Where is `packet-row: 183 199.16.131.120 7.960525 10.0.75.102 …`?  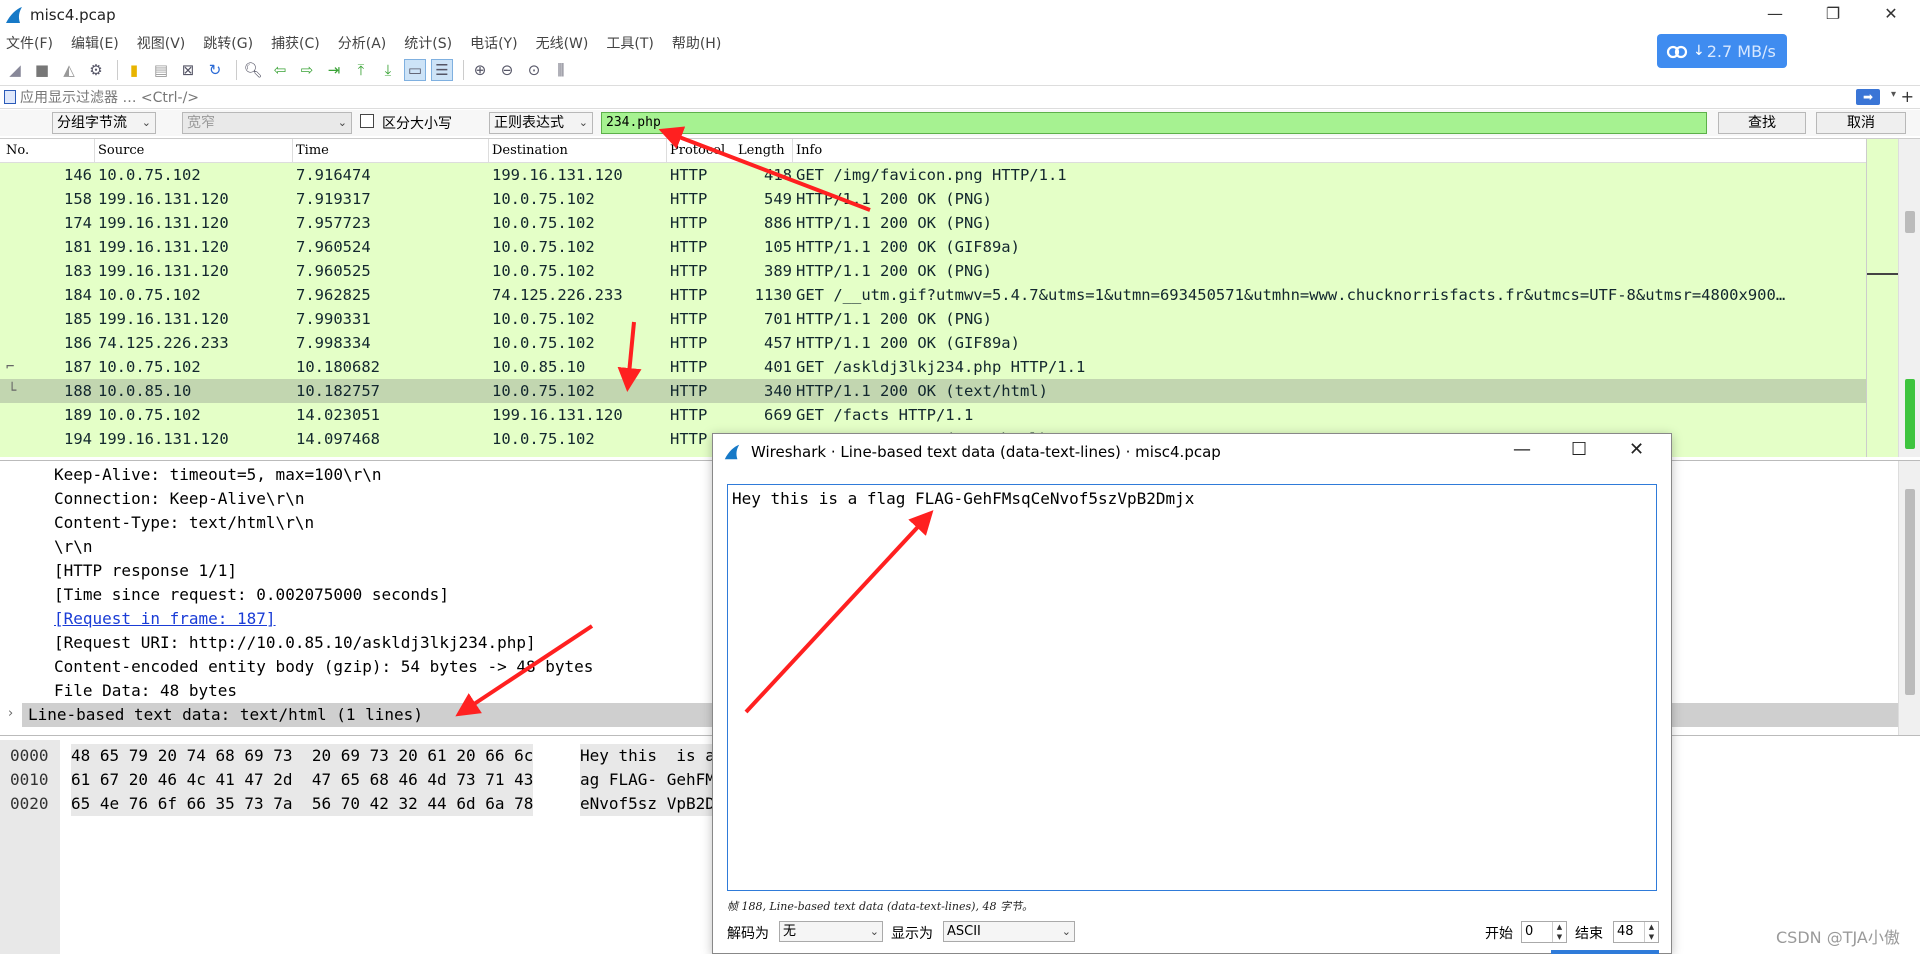 packet-row: 183 199.16.131.120 7.960525 10.0.75.102 … is located at coordinates (933, 271).